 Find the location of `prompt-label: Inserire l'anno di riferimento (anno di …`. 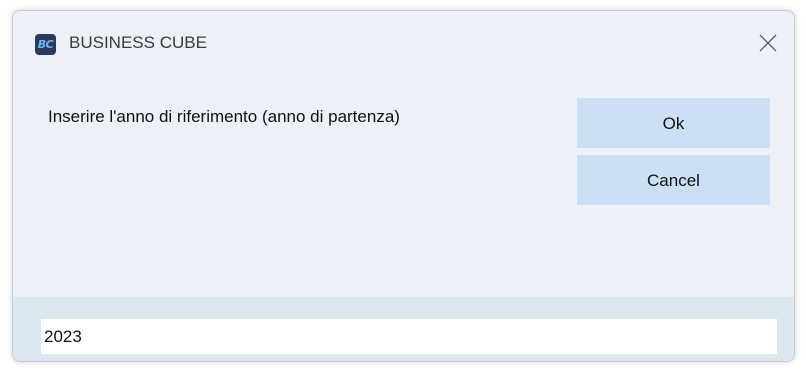

prompt-label: Inserire l'anno di riferimento (anno di … is located at coordinates (224, 116).